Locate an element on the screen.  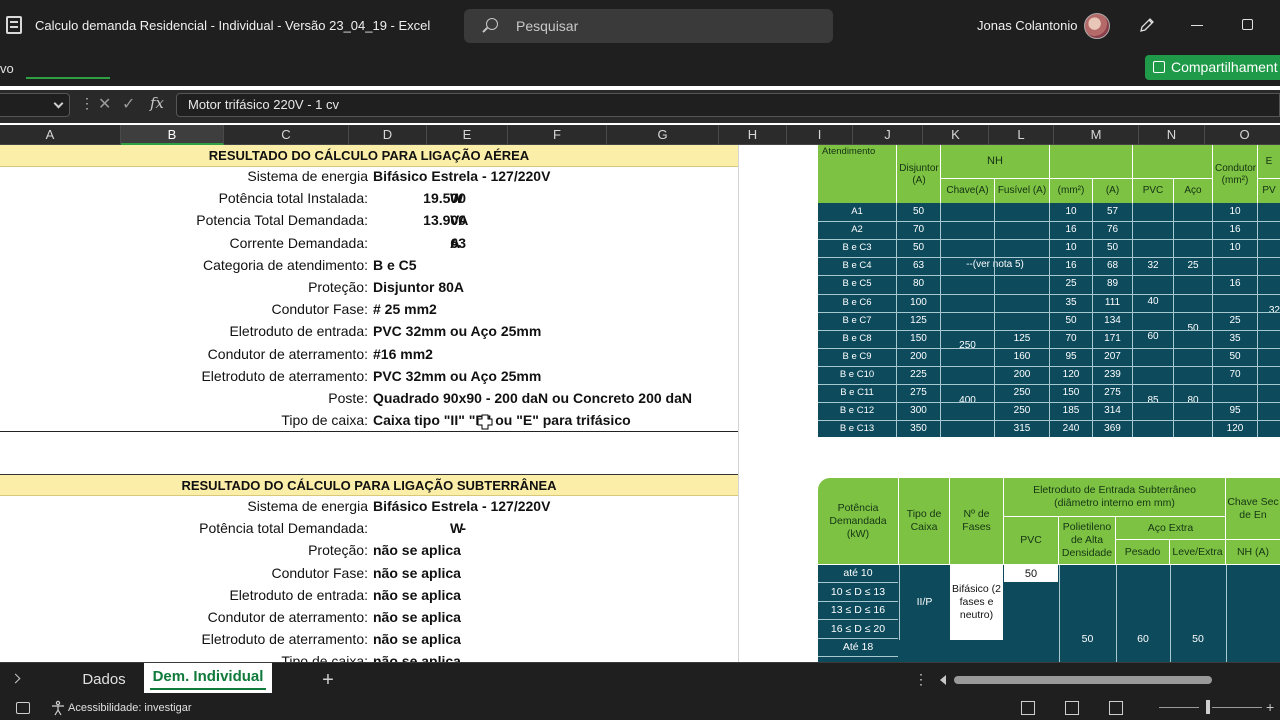
table1-cell-fus: 200 is located at coordinates (1022, 374).